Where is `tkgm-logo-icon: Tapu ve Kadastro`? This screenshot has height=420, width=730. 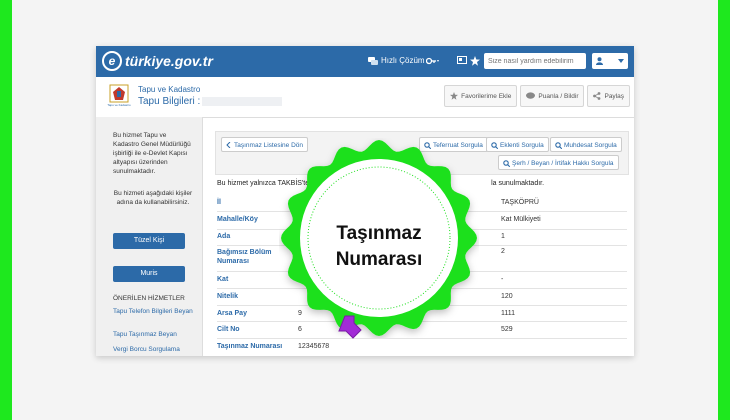
tkgm-logo-icon: Tapu ve Kadastro is located at coordinates (119, 95).